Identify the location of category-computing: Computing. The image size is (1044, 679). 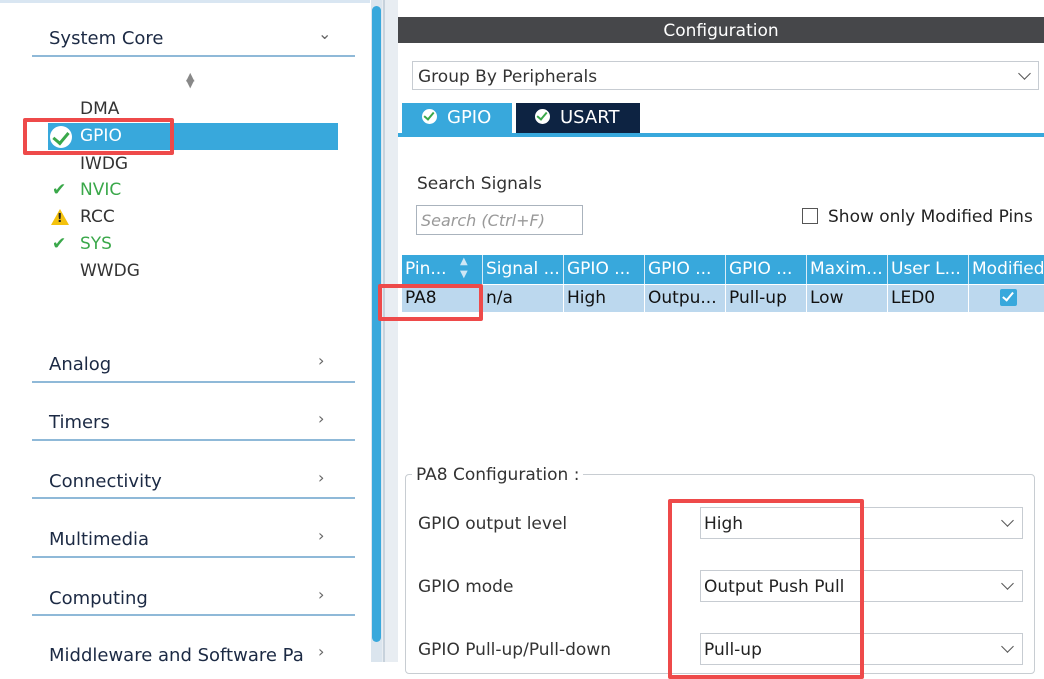
(98, 598).